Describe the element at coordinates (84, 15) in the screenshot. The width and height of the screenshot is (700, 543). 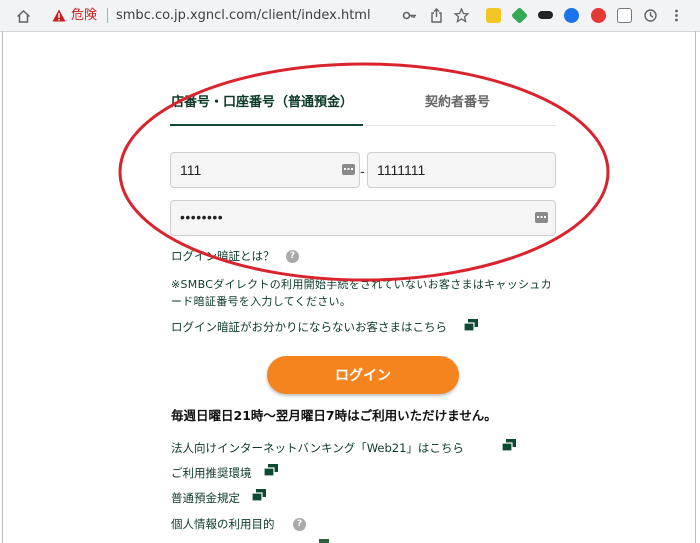
I see `security-status-label: 危険` at that location.